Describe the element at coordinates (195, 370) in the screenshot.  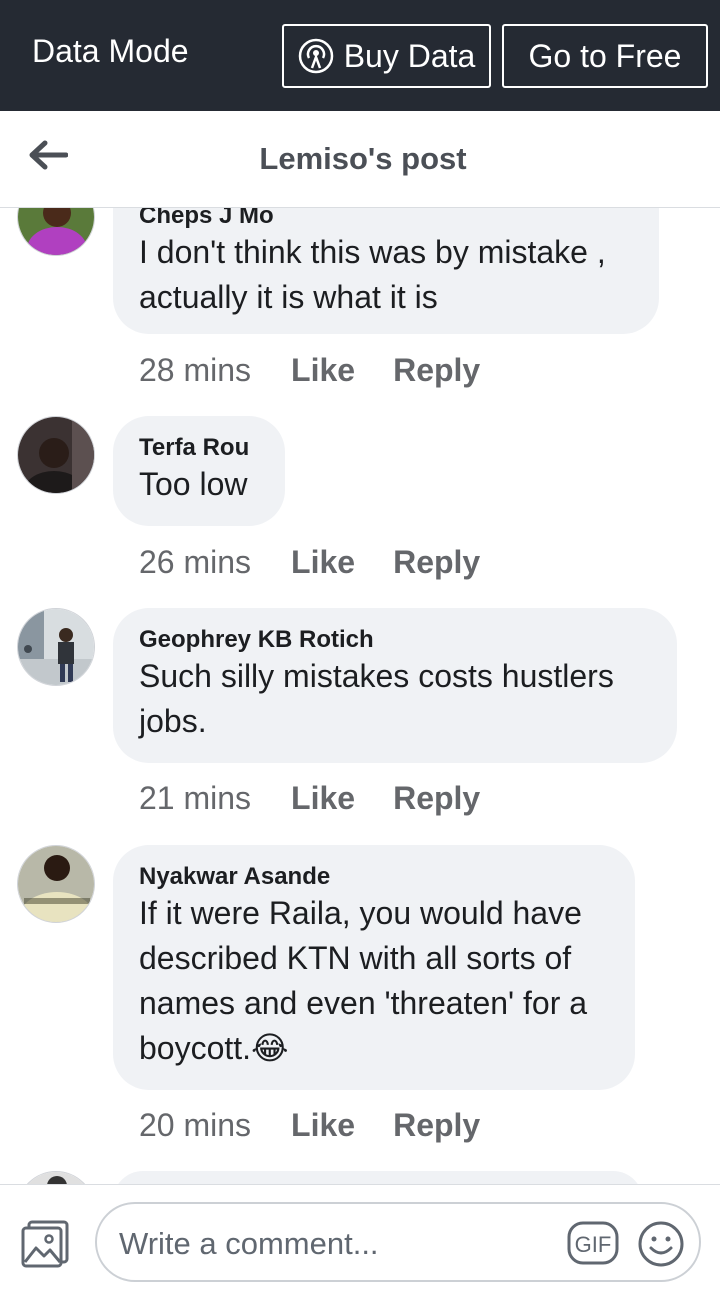
I see `comment-time: 28 mins` at that location.